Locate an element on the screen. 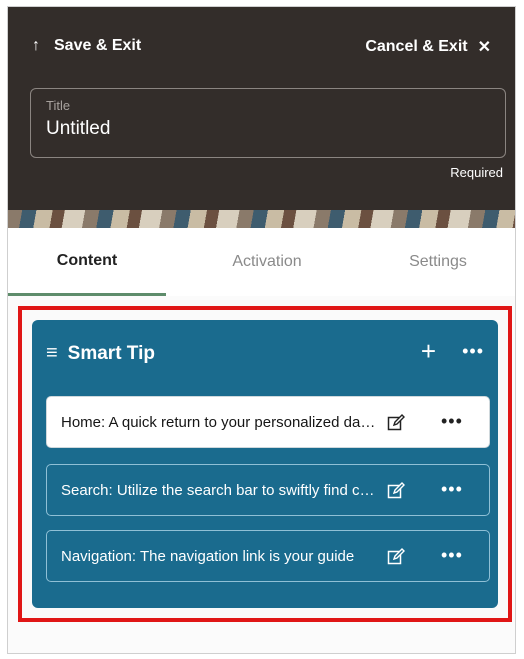  plus-icon: + is located at coordinates (428, 351).